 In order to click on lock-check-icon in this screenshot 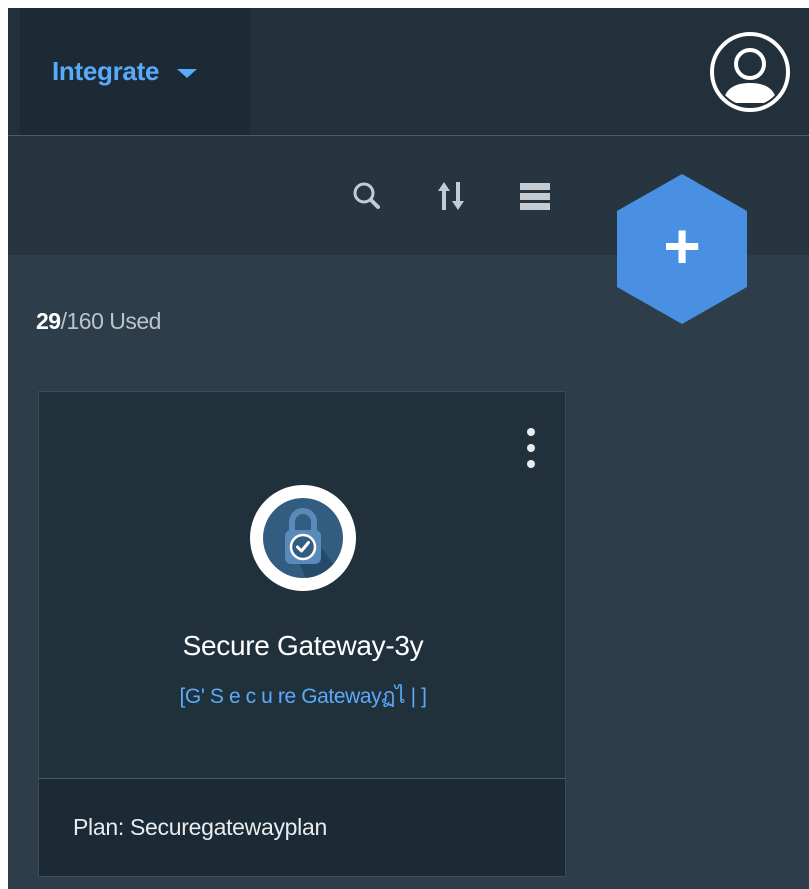, I will do `click(303, 538)`.